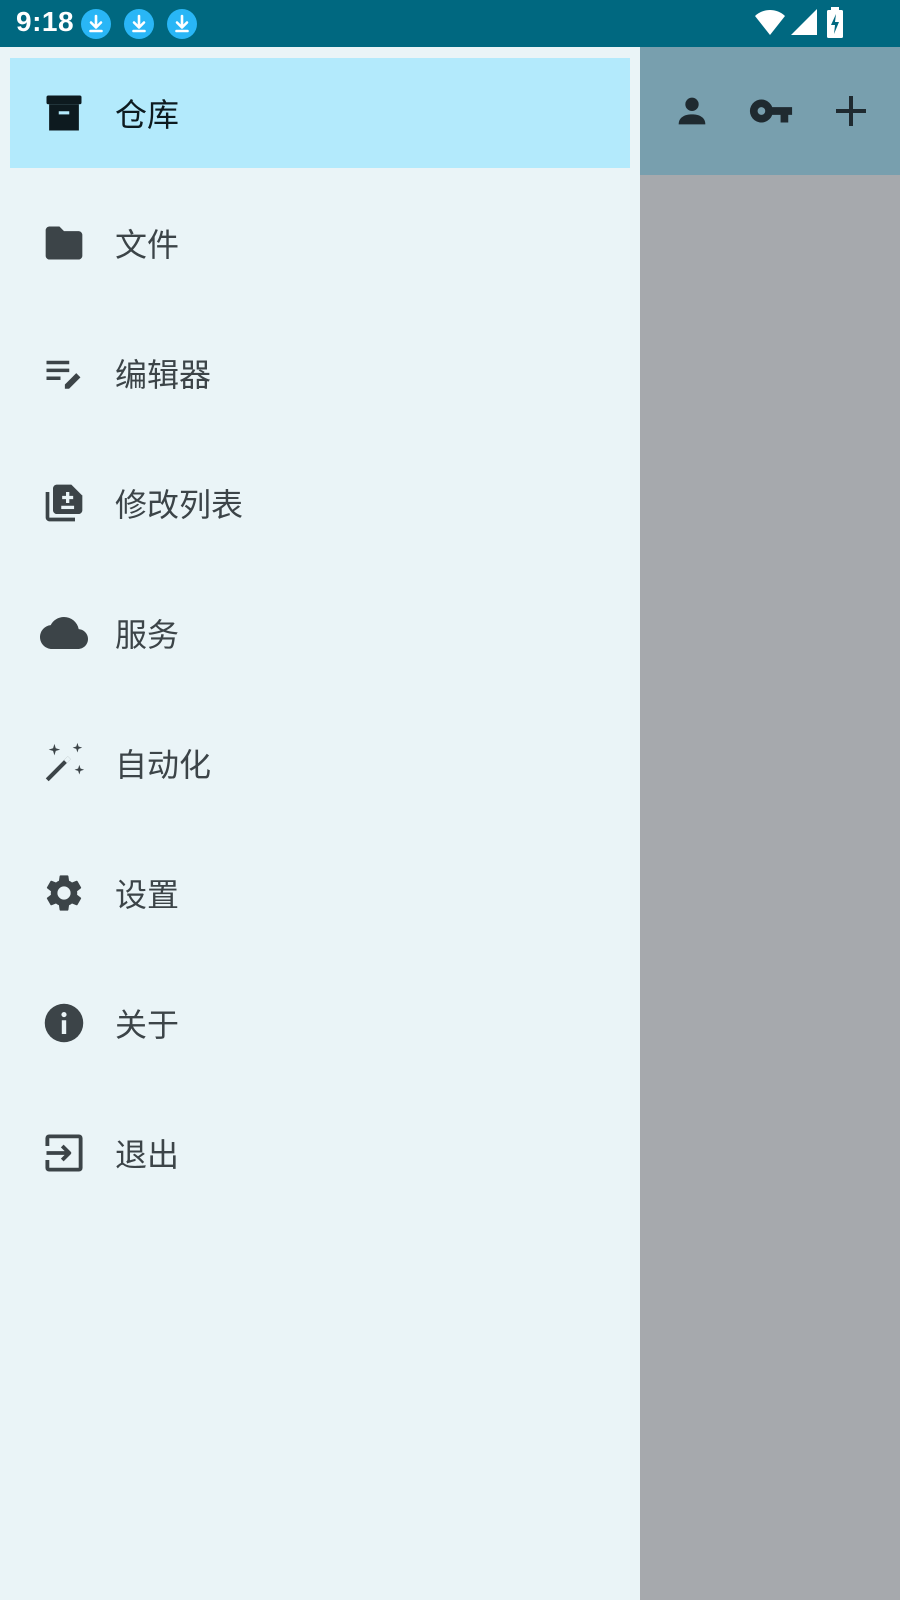 This screenshot has height=1600, width=900. What do you see at coordinates (163, 765) in the screenshot?
I see `nav-label: 自动化` at bounding box center [163, 765].